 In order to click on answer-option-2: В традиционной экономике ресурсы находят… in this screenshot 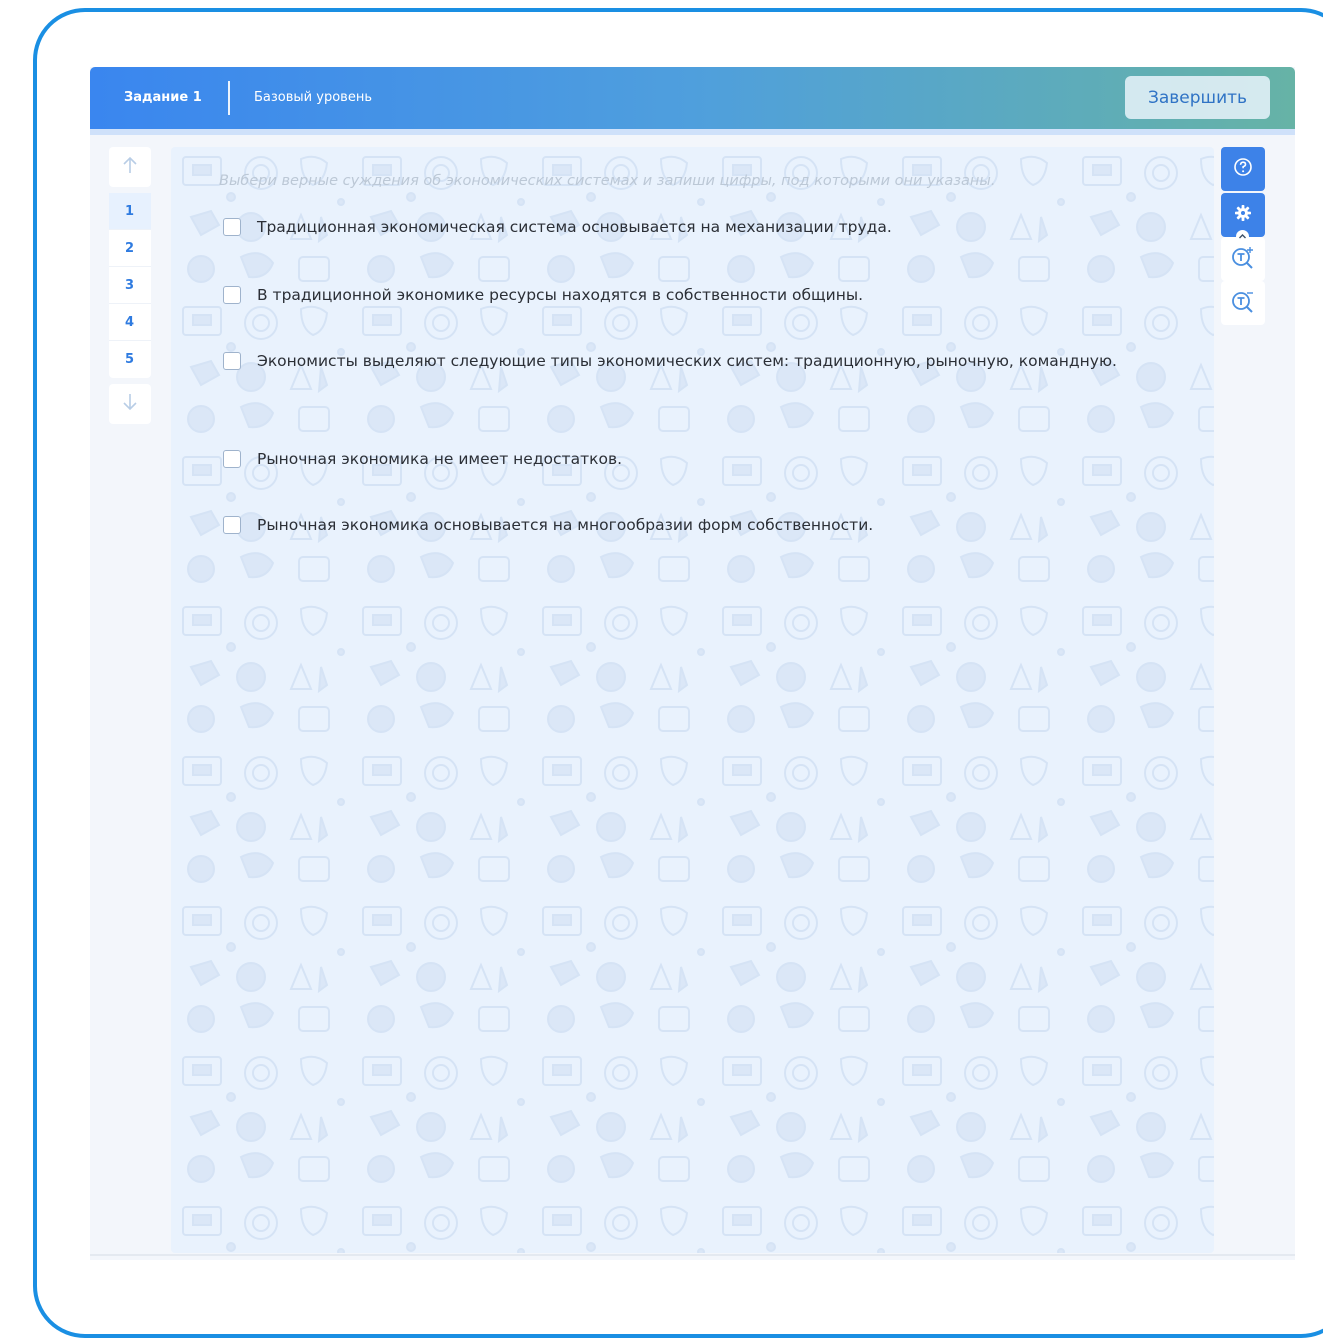, I will do `click(685, 295)`.